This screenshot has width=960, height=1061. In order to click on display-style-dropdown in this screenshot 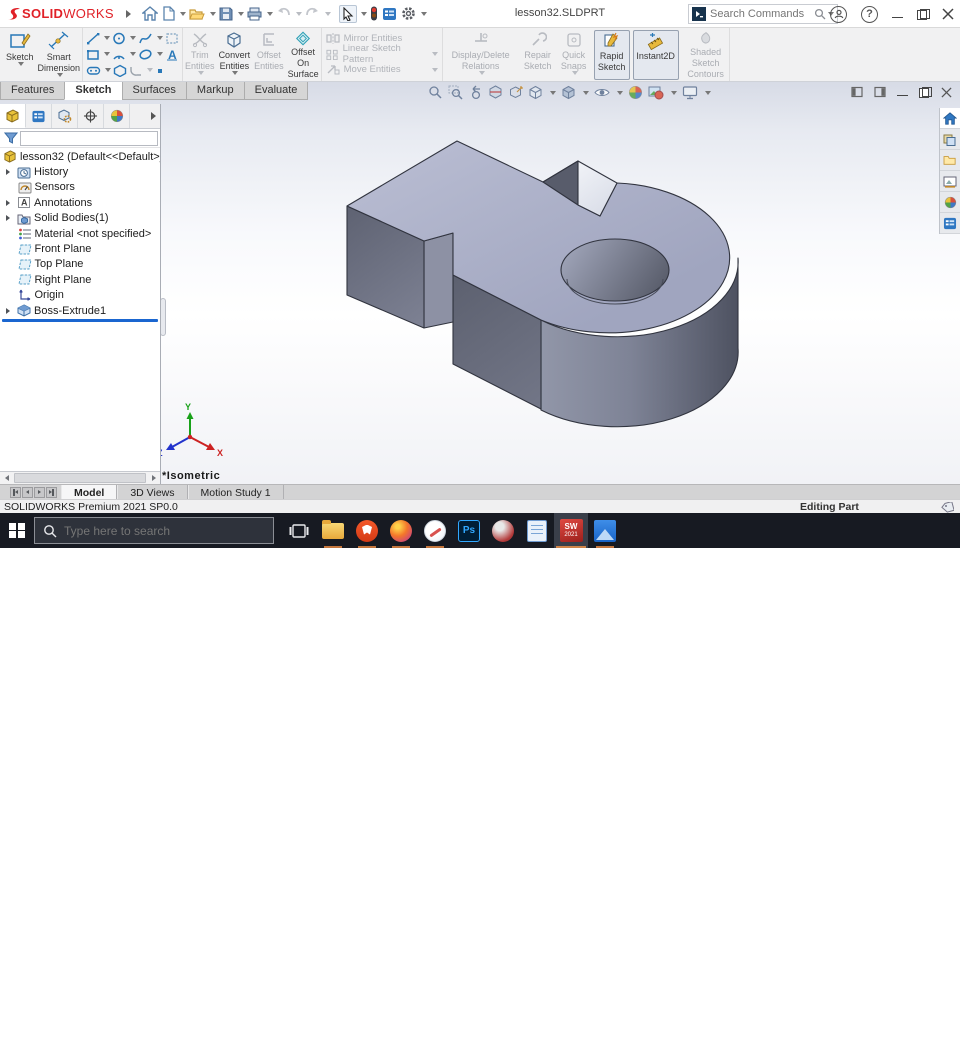, I will do `click(586, 92)`.